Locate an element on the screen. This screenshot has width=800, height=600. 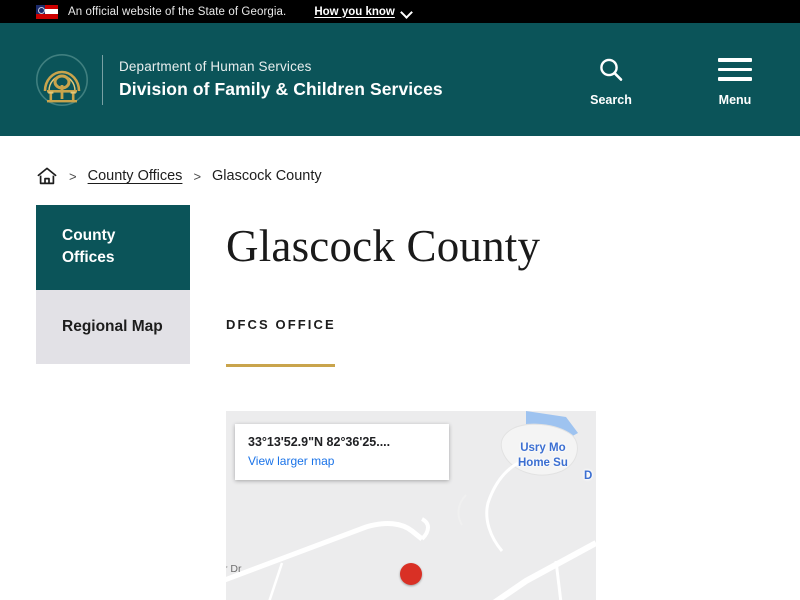
how-you-know-toggle: How you know is located at coordinates (363, 12).